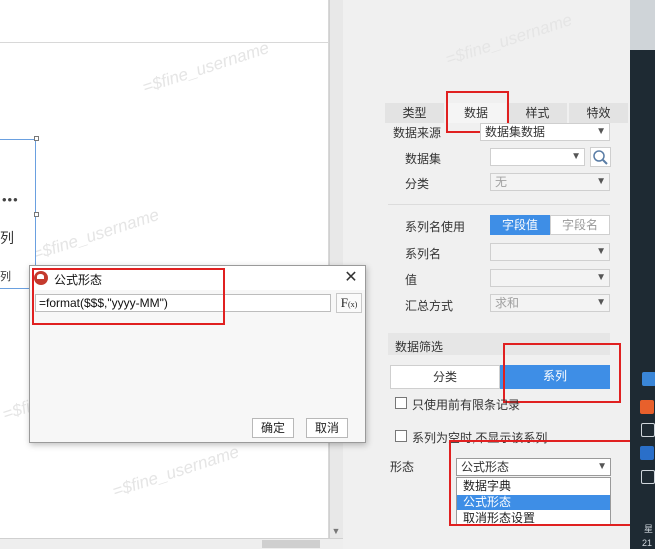 The image size is (655, 549). Describe the element at coordinates (507, 303) in the screenshot. I see `summary-value: 求和` at that location.